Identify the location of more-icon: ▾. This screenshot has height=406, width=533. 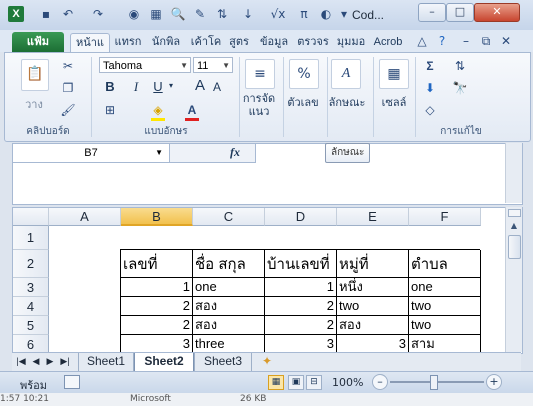
(344, 14).